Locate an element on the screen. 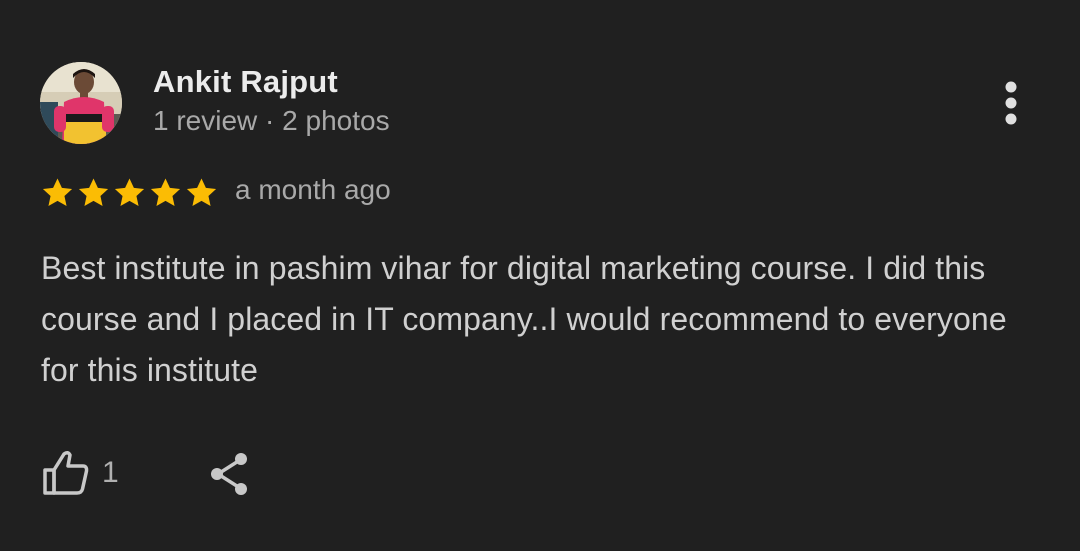 The width and height of the screenshot is (1080, 551). author-name: Ankit Rajput is located at coordinates (245, 82).